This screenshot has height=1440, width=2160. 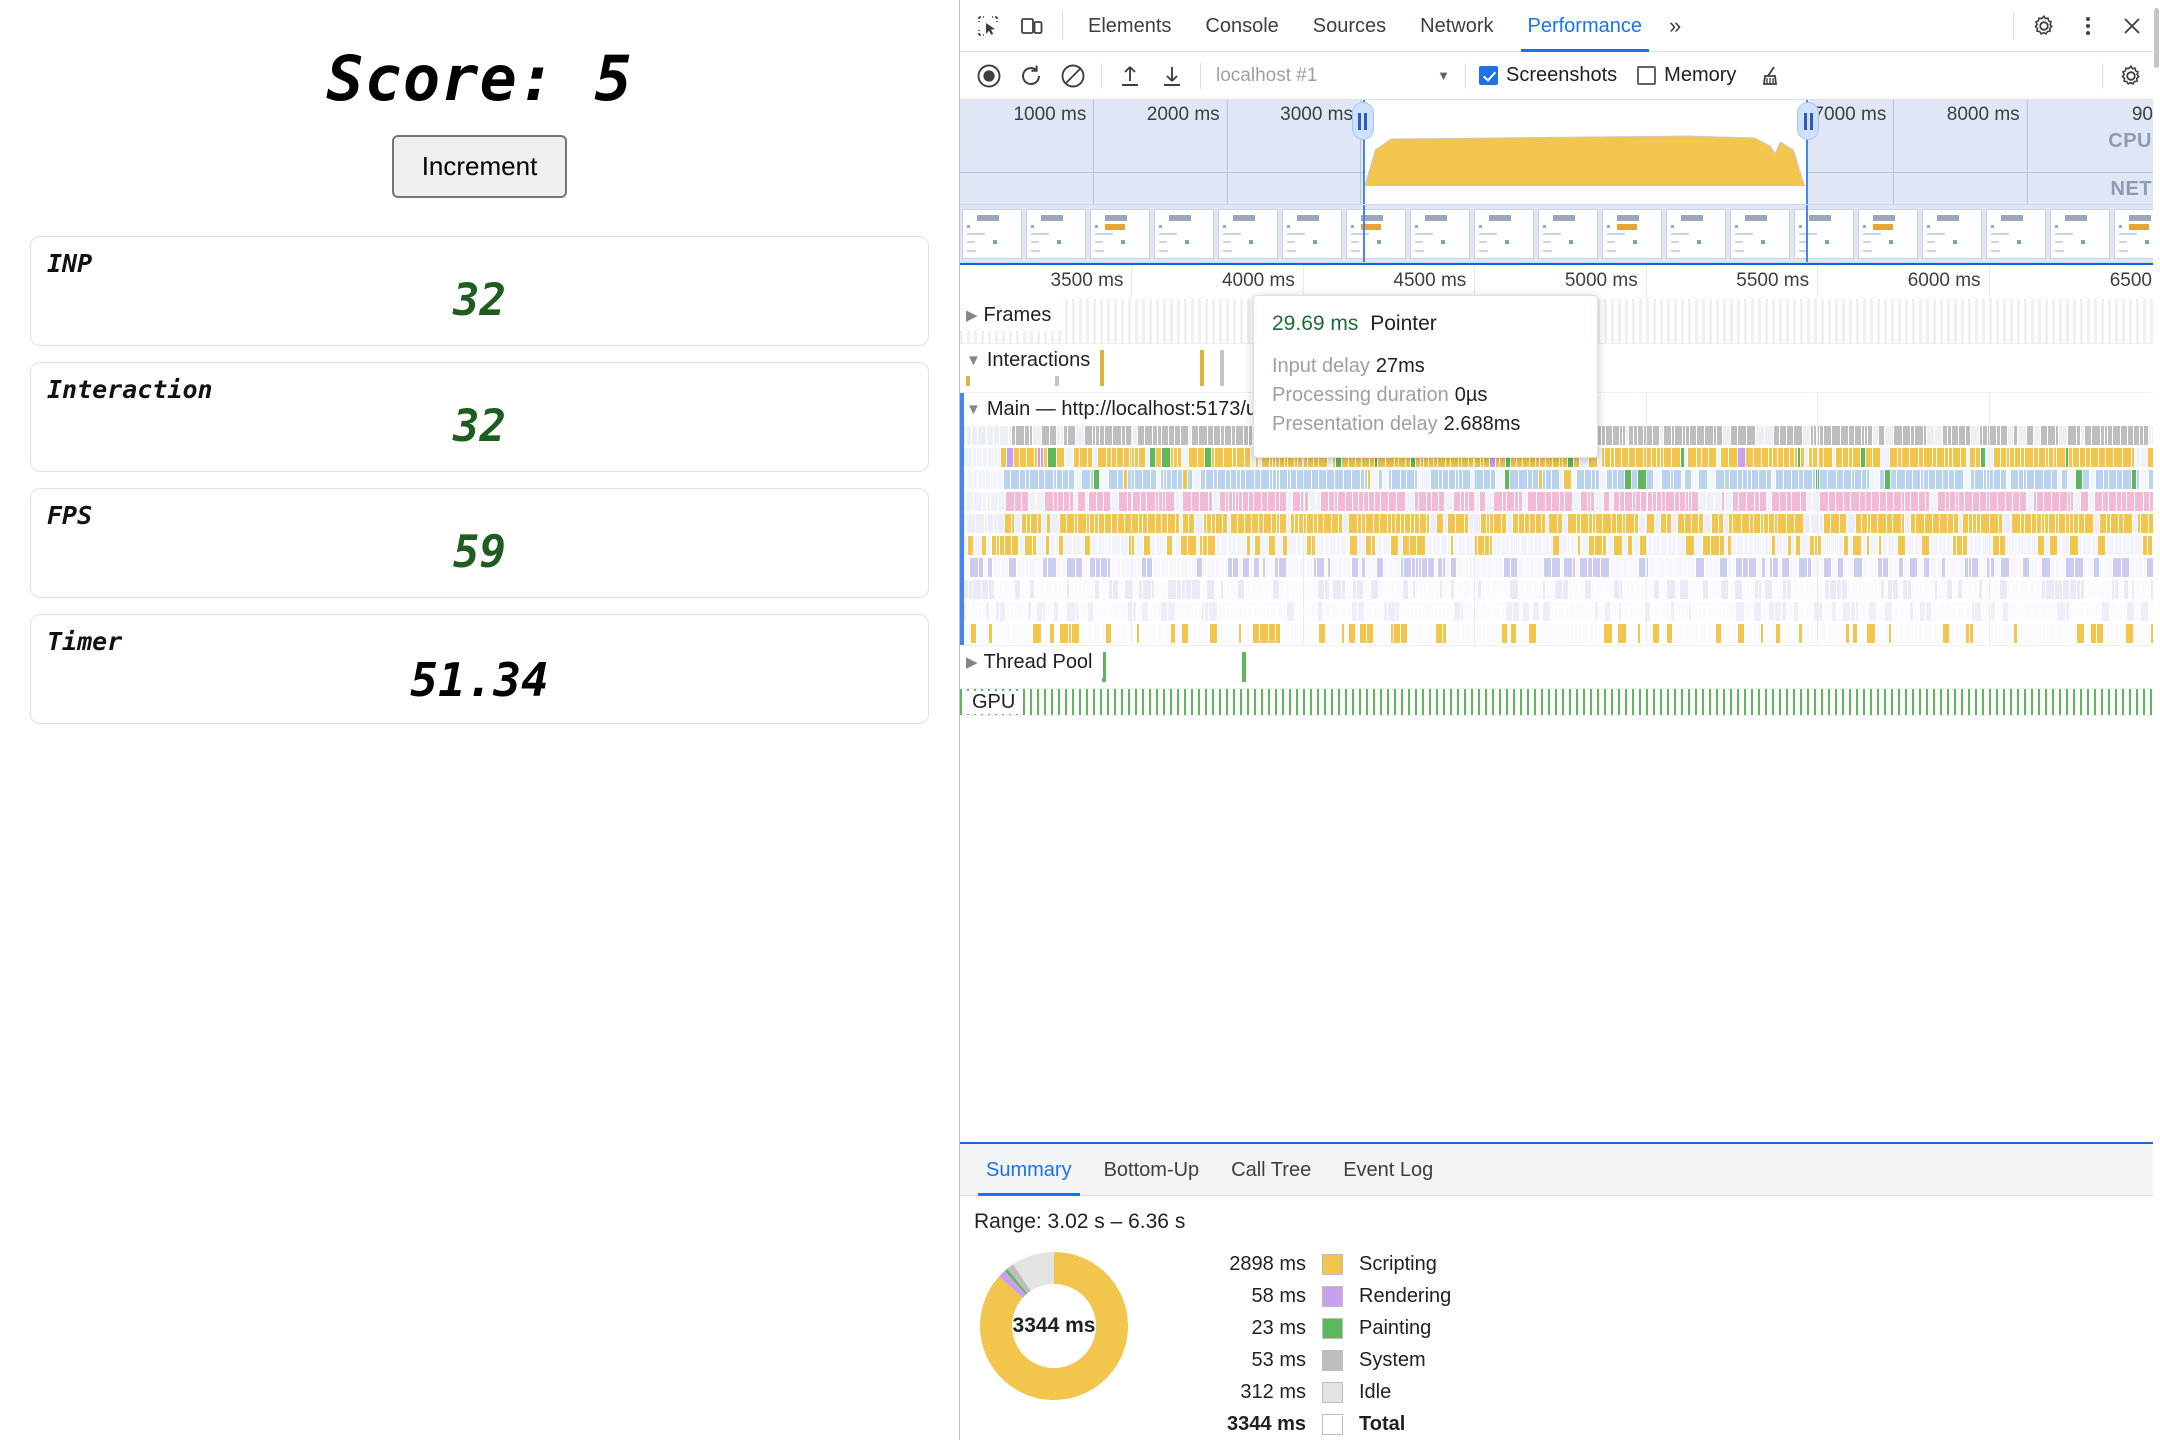 I want to click on legend-swatch-rendering, so click(x=1332, y=1296).